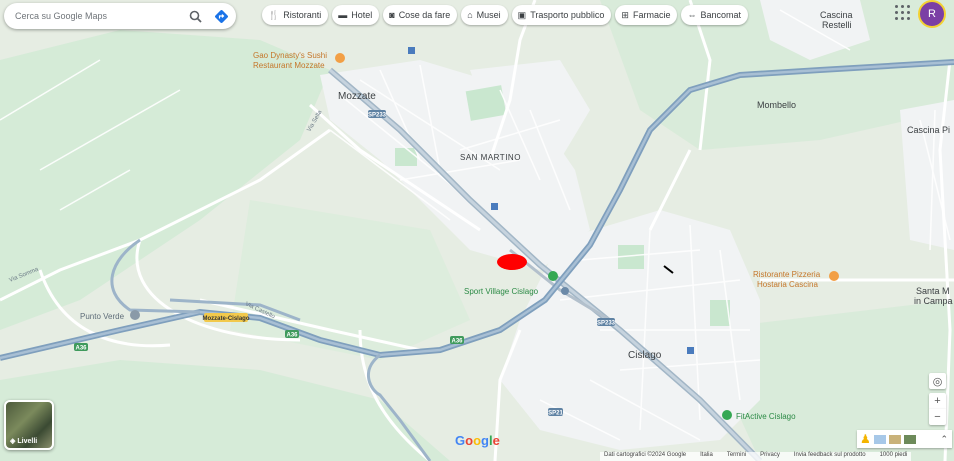 The height and width of the screenshot is (461, 954). Describe the element at coordinates (903, 13) in the screenshot. I see `google-apps-icon` at that location.